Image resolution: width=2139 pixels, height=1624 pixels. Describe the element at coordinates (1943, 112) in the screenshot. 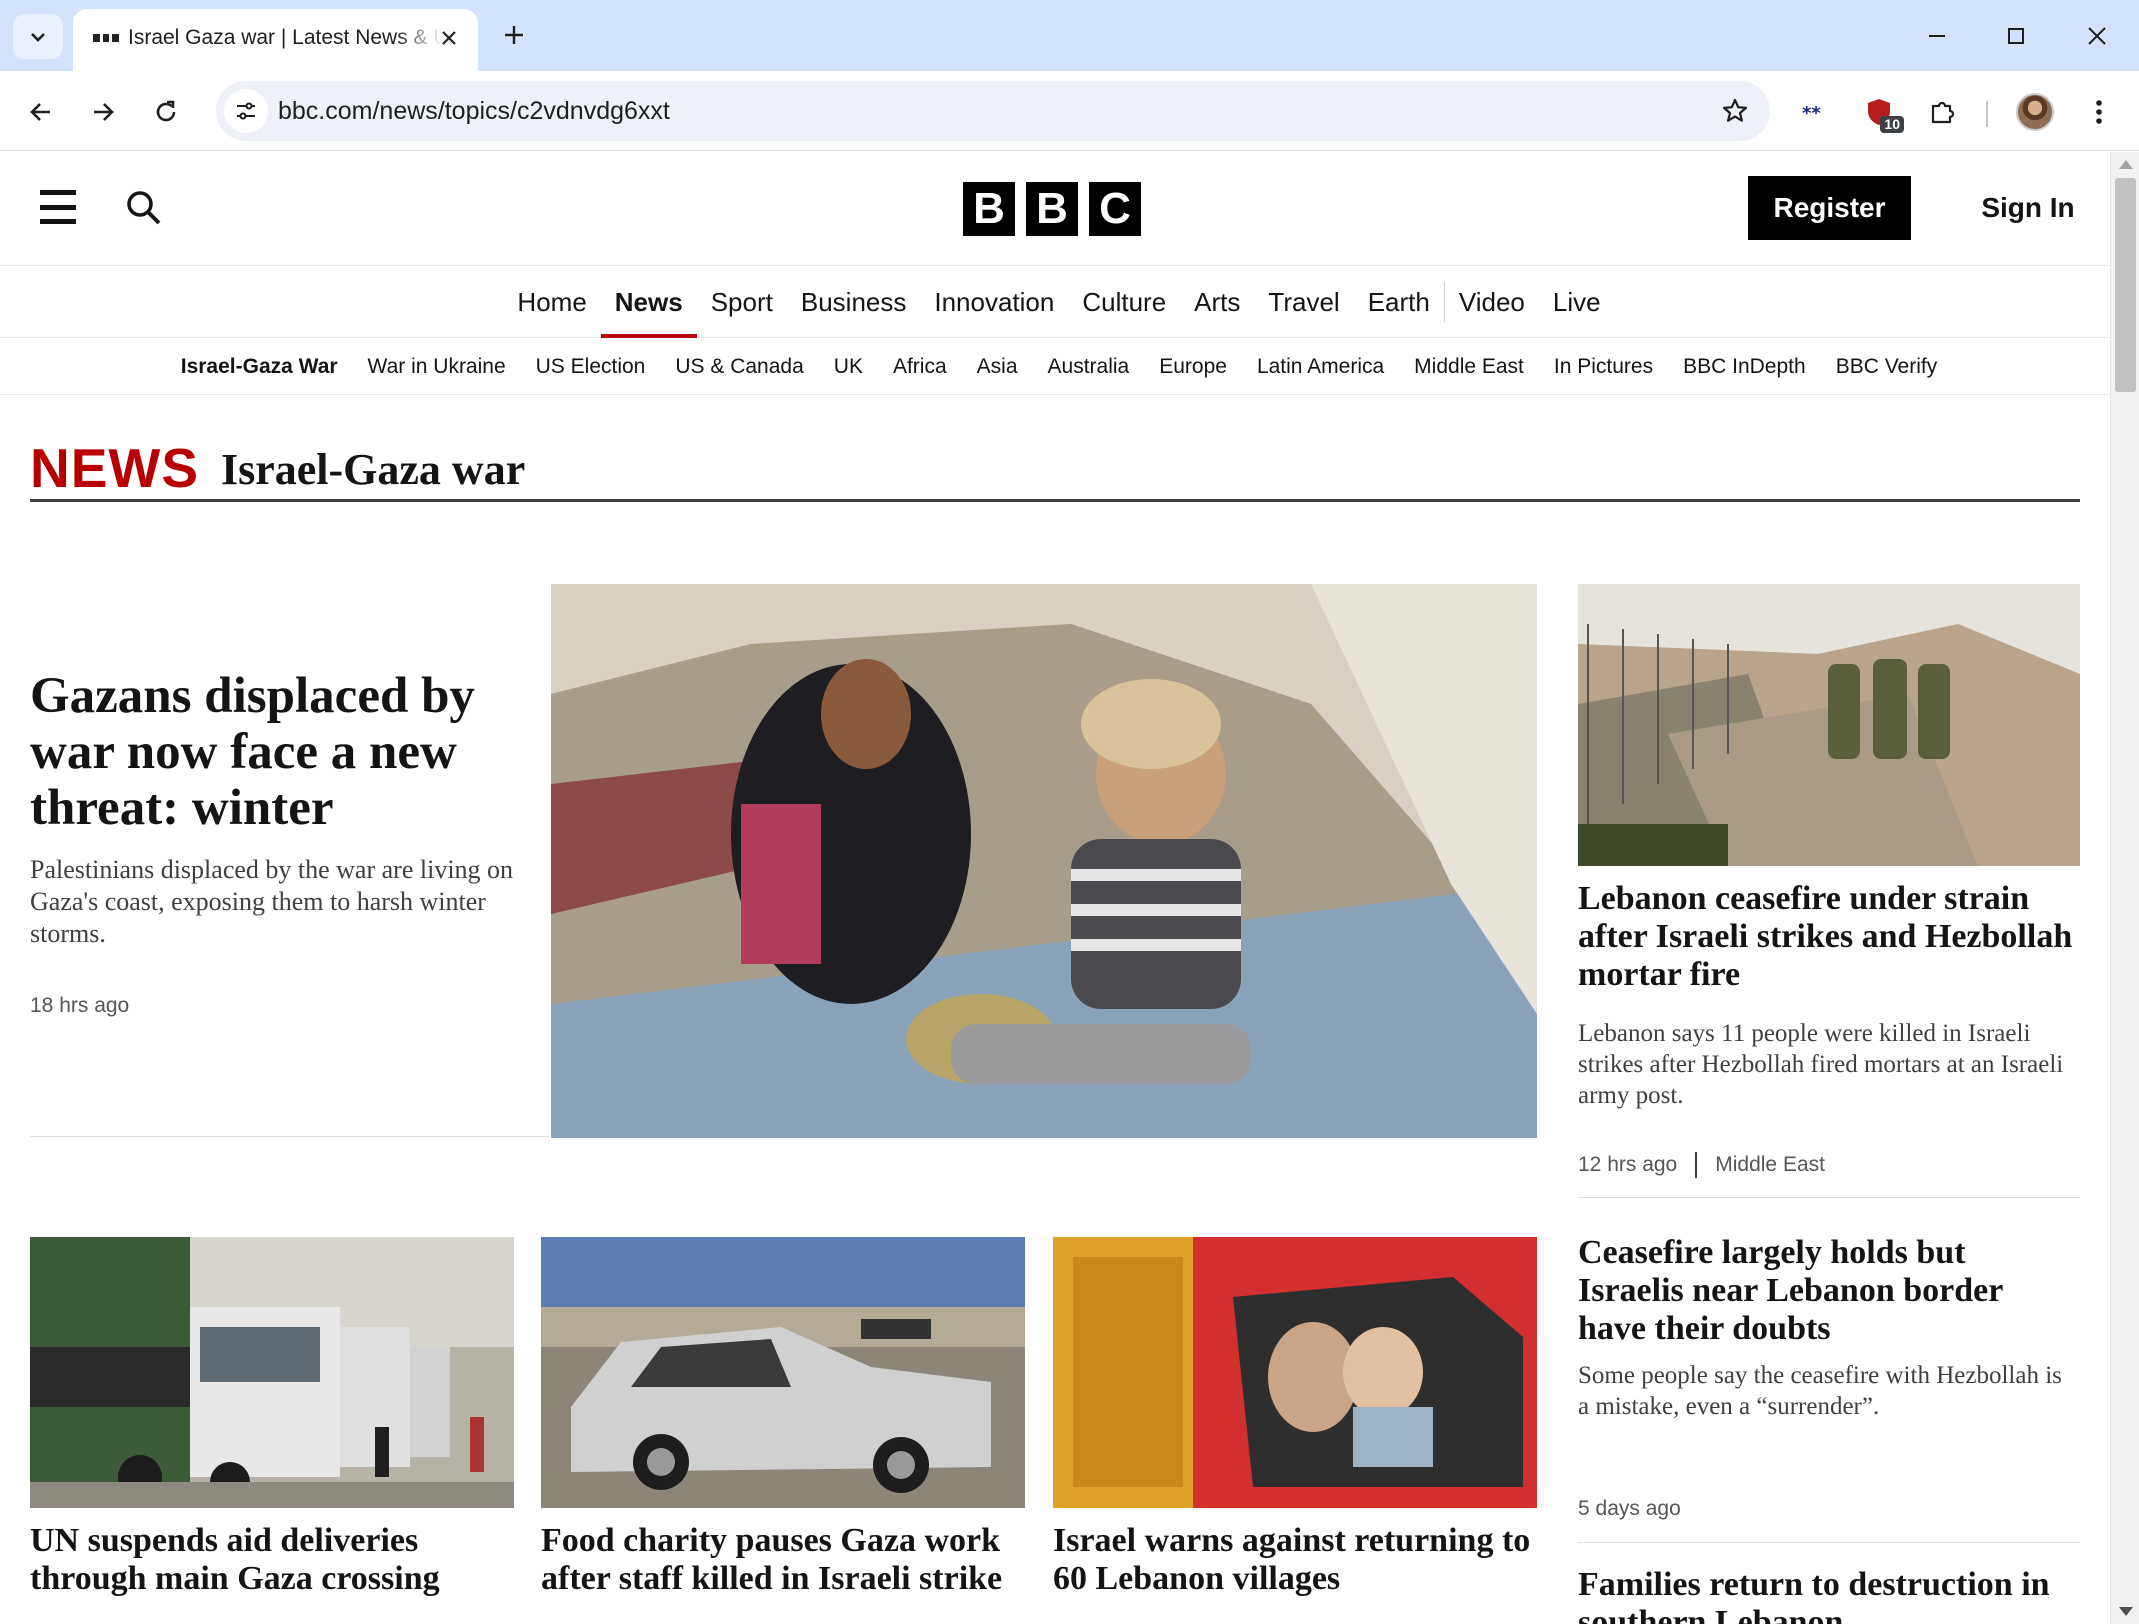

I see `extensions-menu-button` at that location.